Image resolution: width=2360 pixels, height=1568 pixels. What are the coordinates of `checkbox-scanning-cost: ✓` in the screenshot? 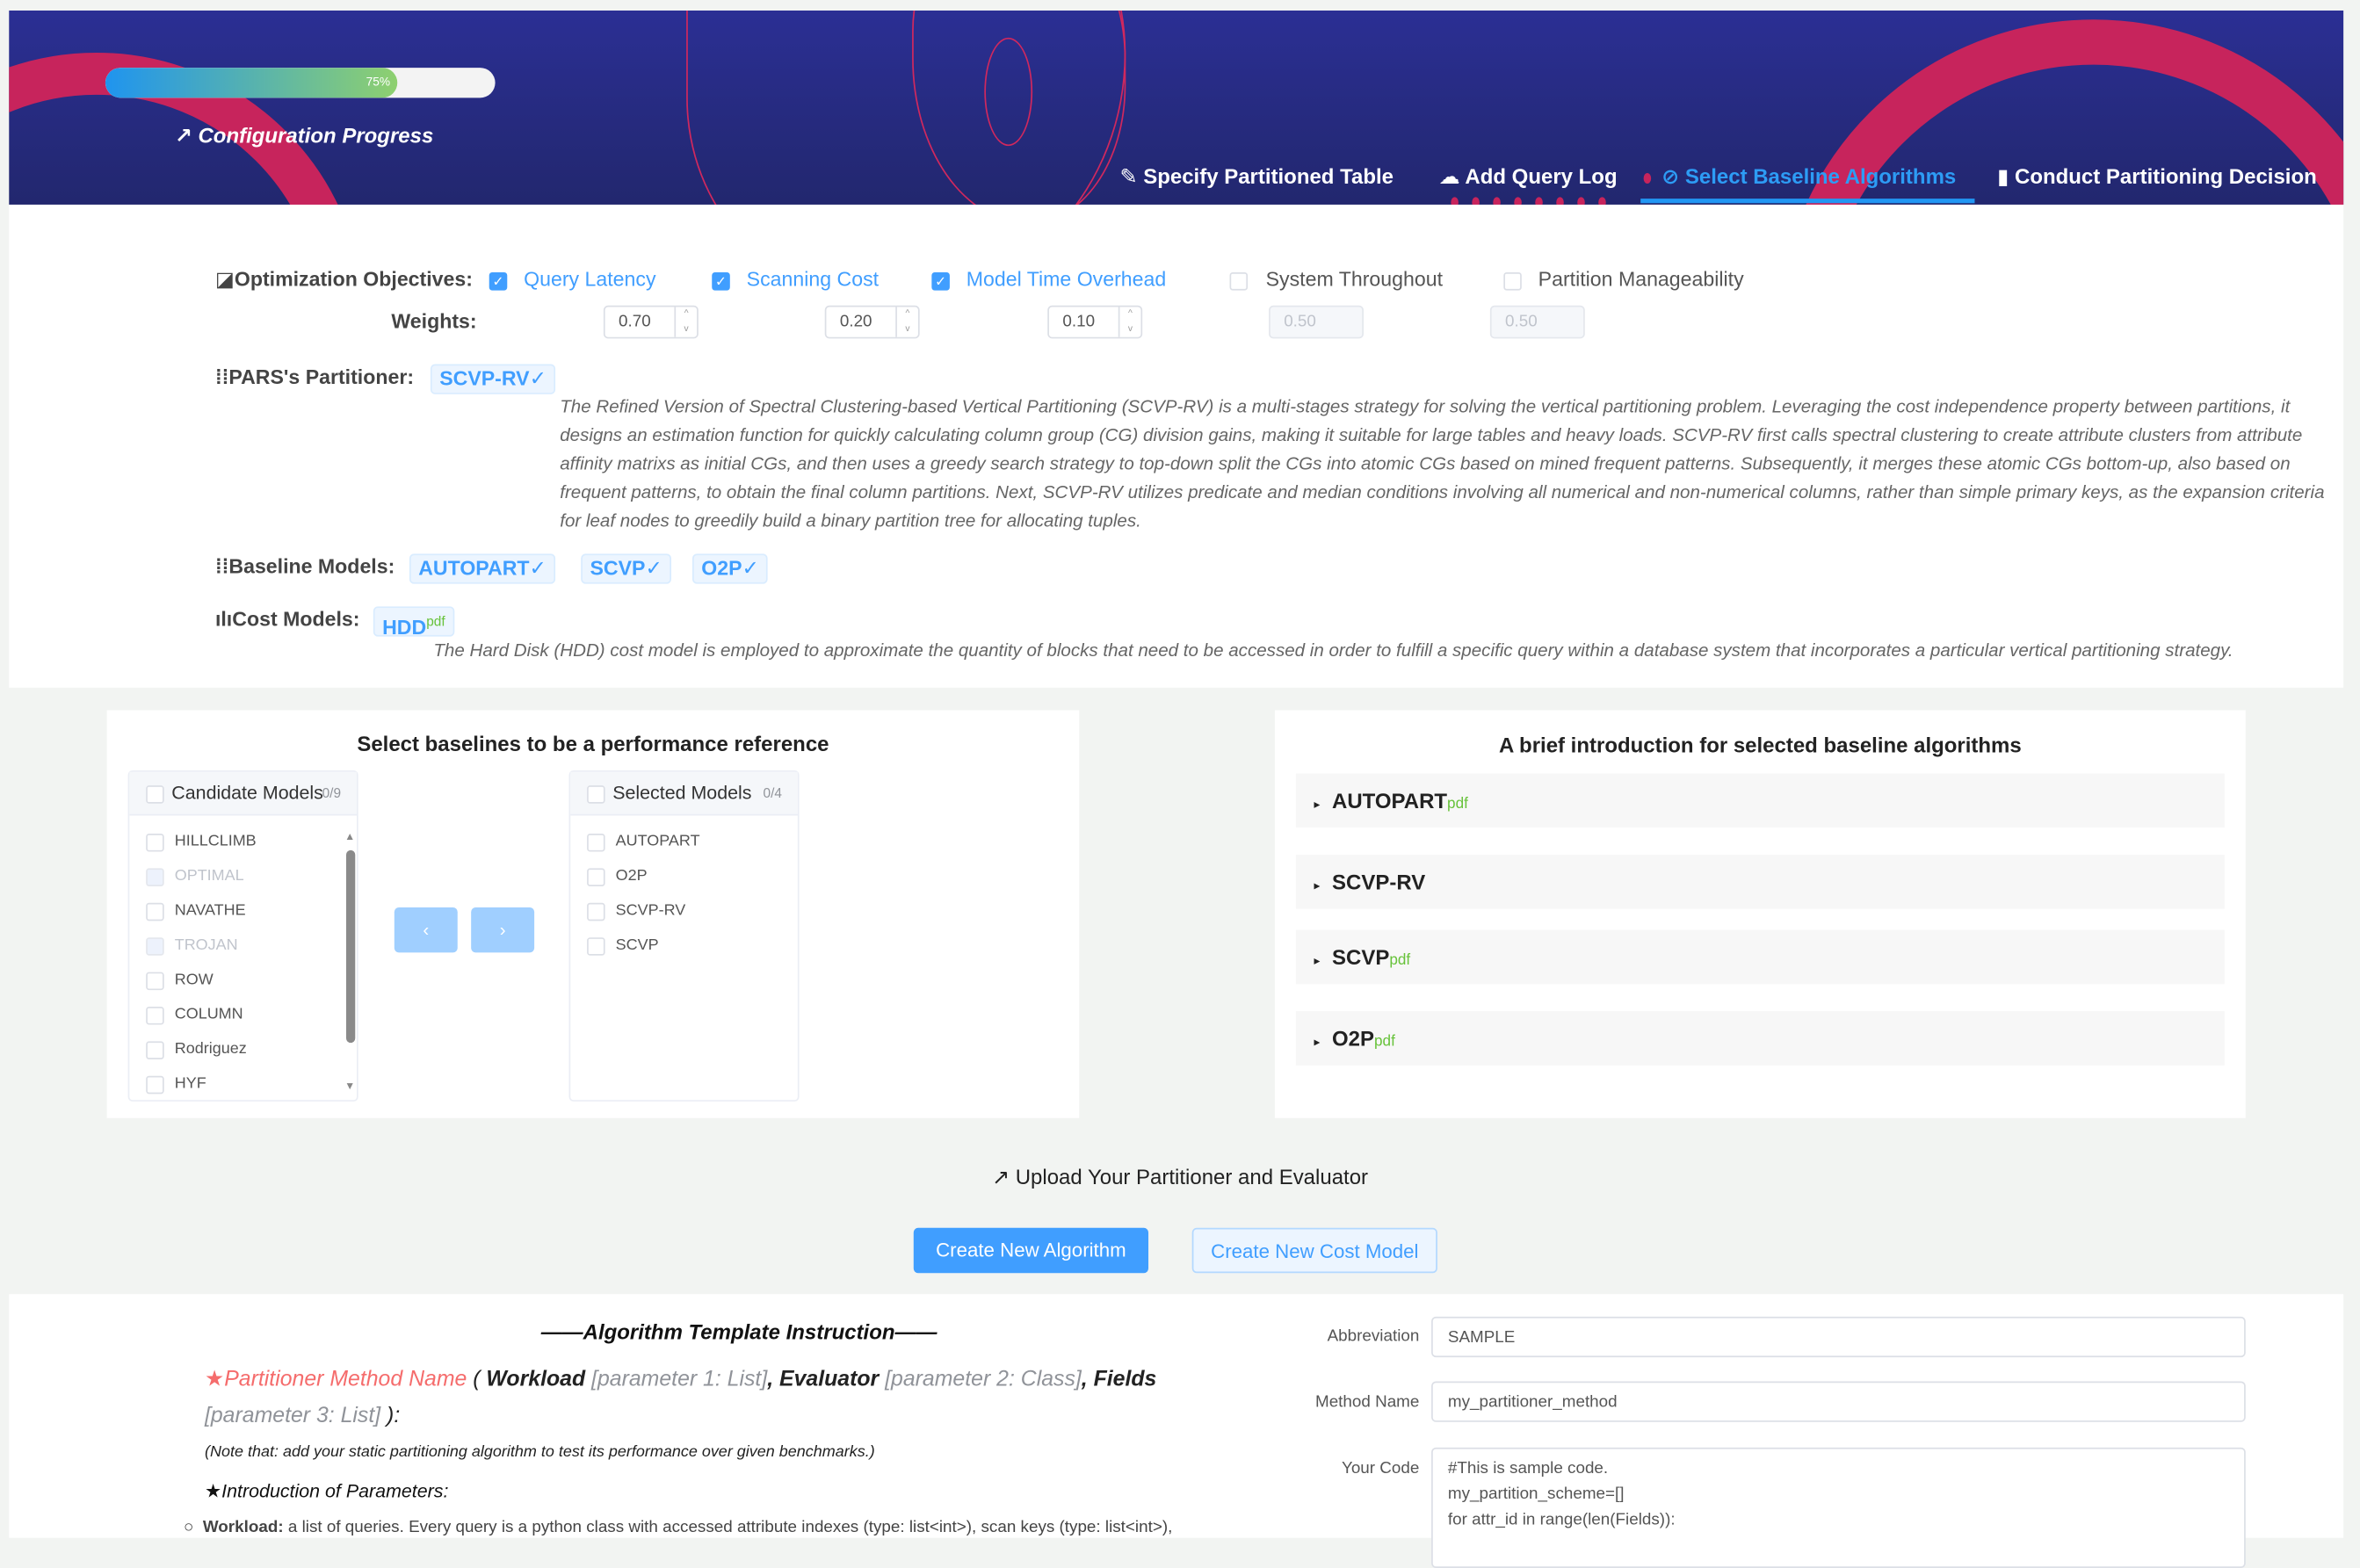 It's located at (721, 281).